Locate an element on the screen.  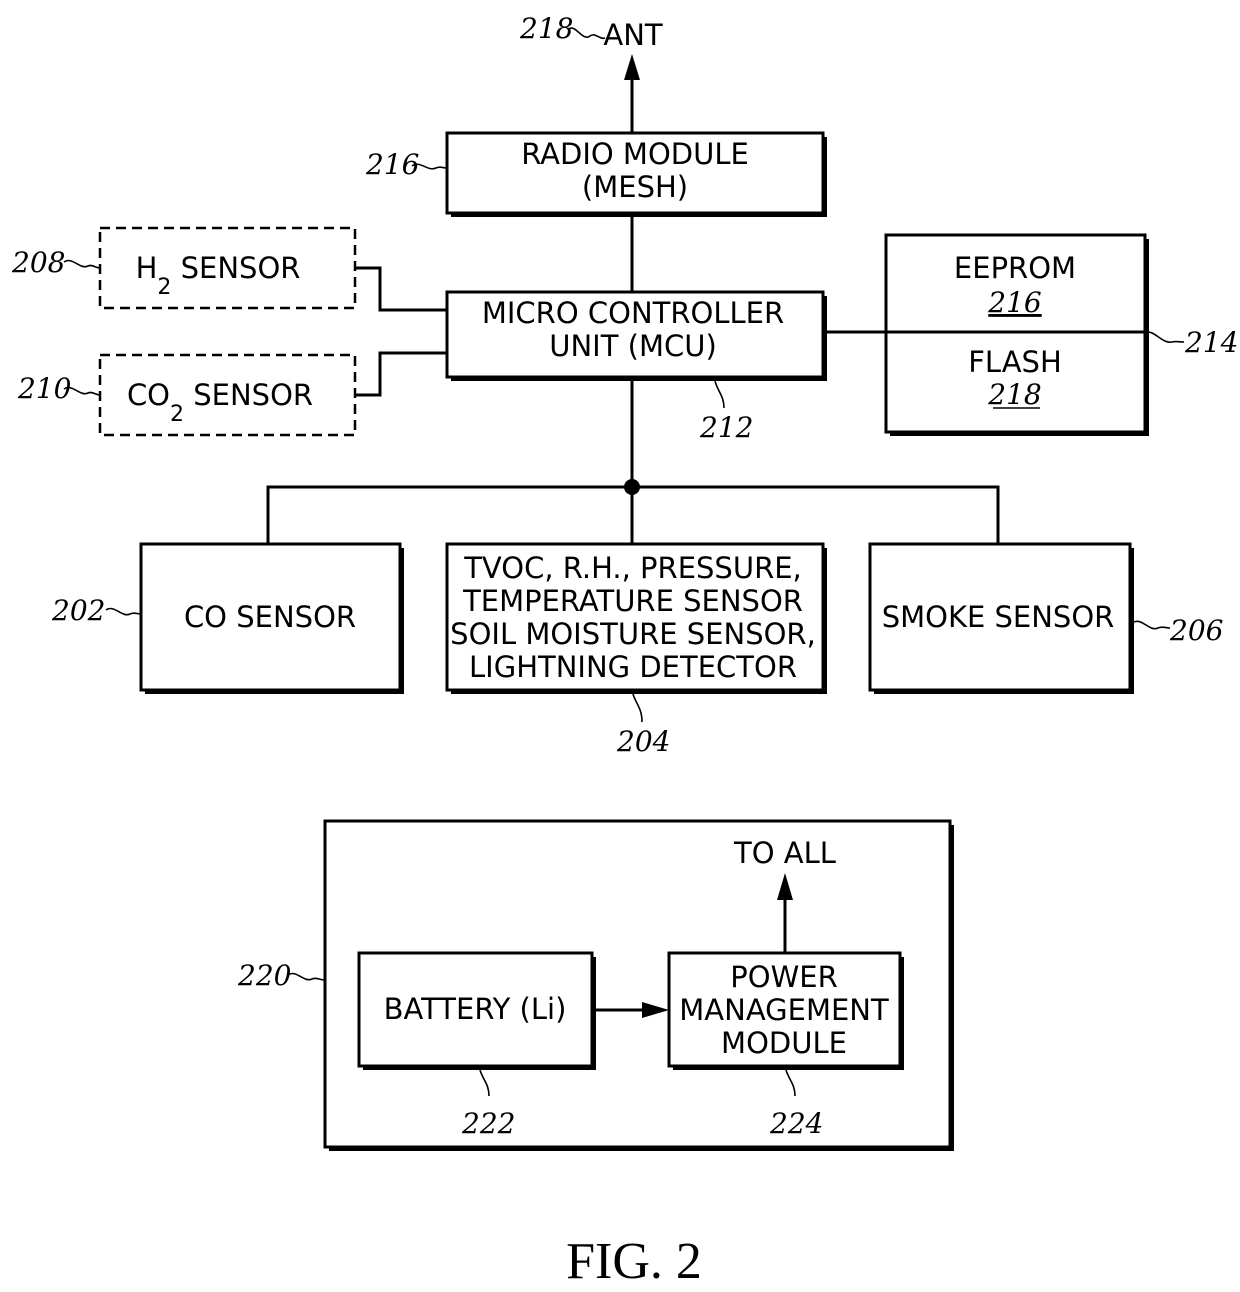
bus-junction-dot is located at coordinates (632, 487).